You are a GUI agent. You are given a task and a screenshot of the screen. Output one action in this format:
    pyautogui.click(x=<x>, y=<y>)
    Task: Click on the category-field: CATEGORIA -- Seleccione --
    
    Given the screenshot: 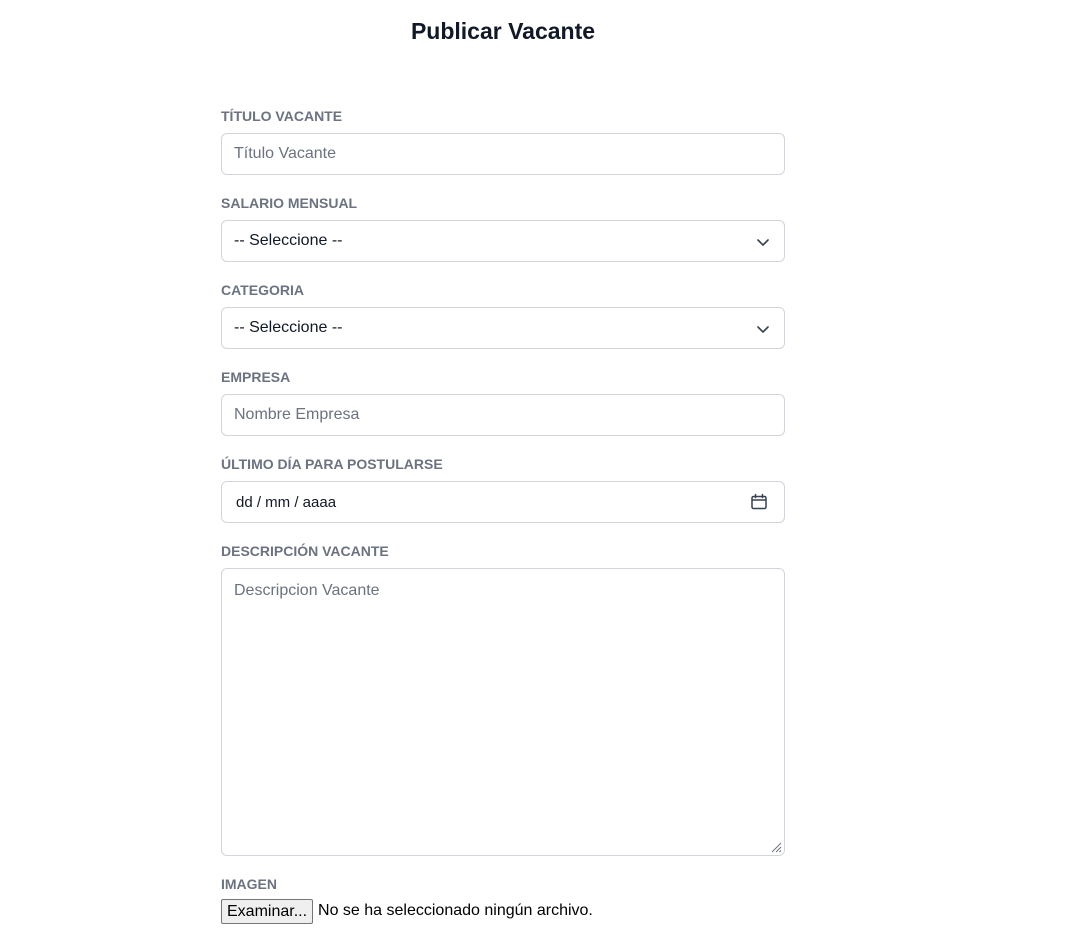 What is the action you would take?
    pyautogui.click(x=503, y=314)
    